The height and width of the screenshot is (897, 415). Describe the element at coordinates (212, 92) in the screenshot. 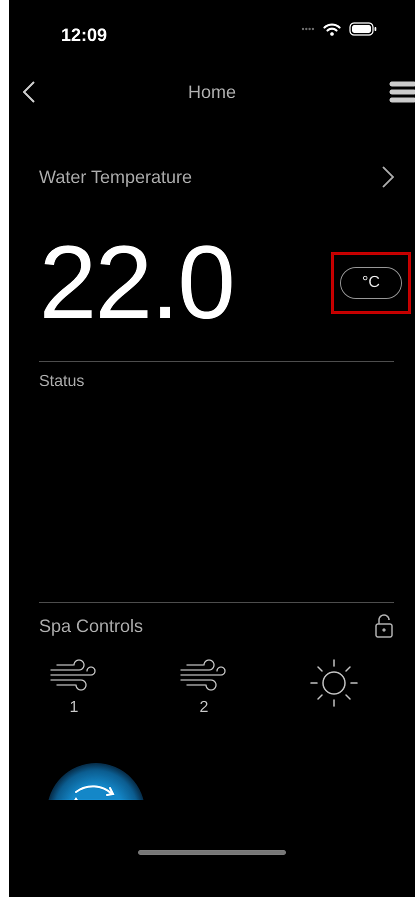

I see `page-title: Home` at that location.